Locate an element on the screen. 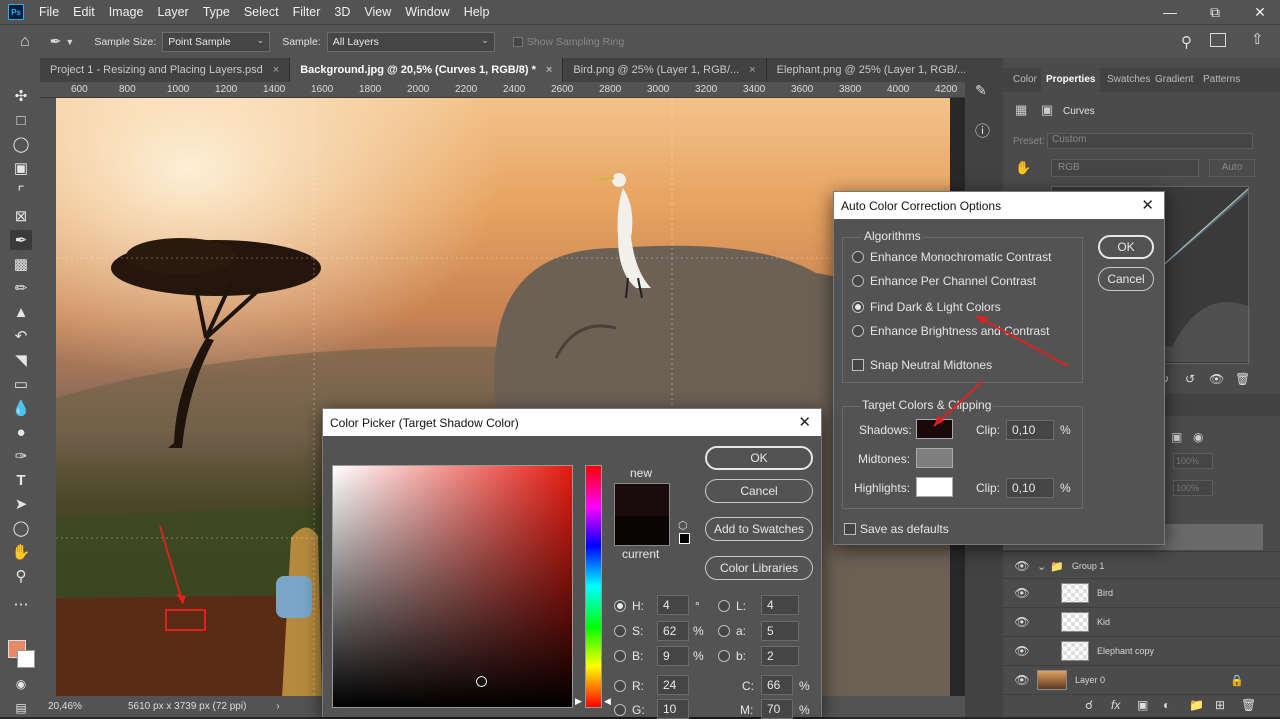  eraser-tool-icon: ◥ is located at coordinates (21, 360).